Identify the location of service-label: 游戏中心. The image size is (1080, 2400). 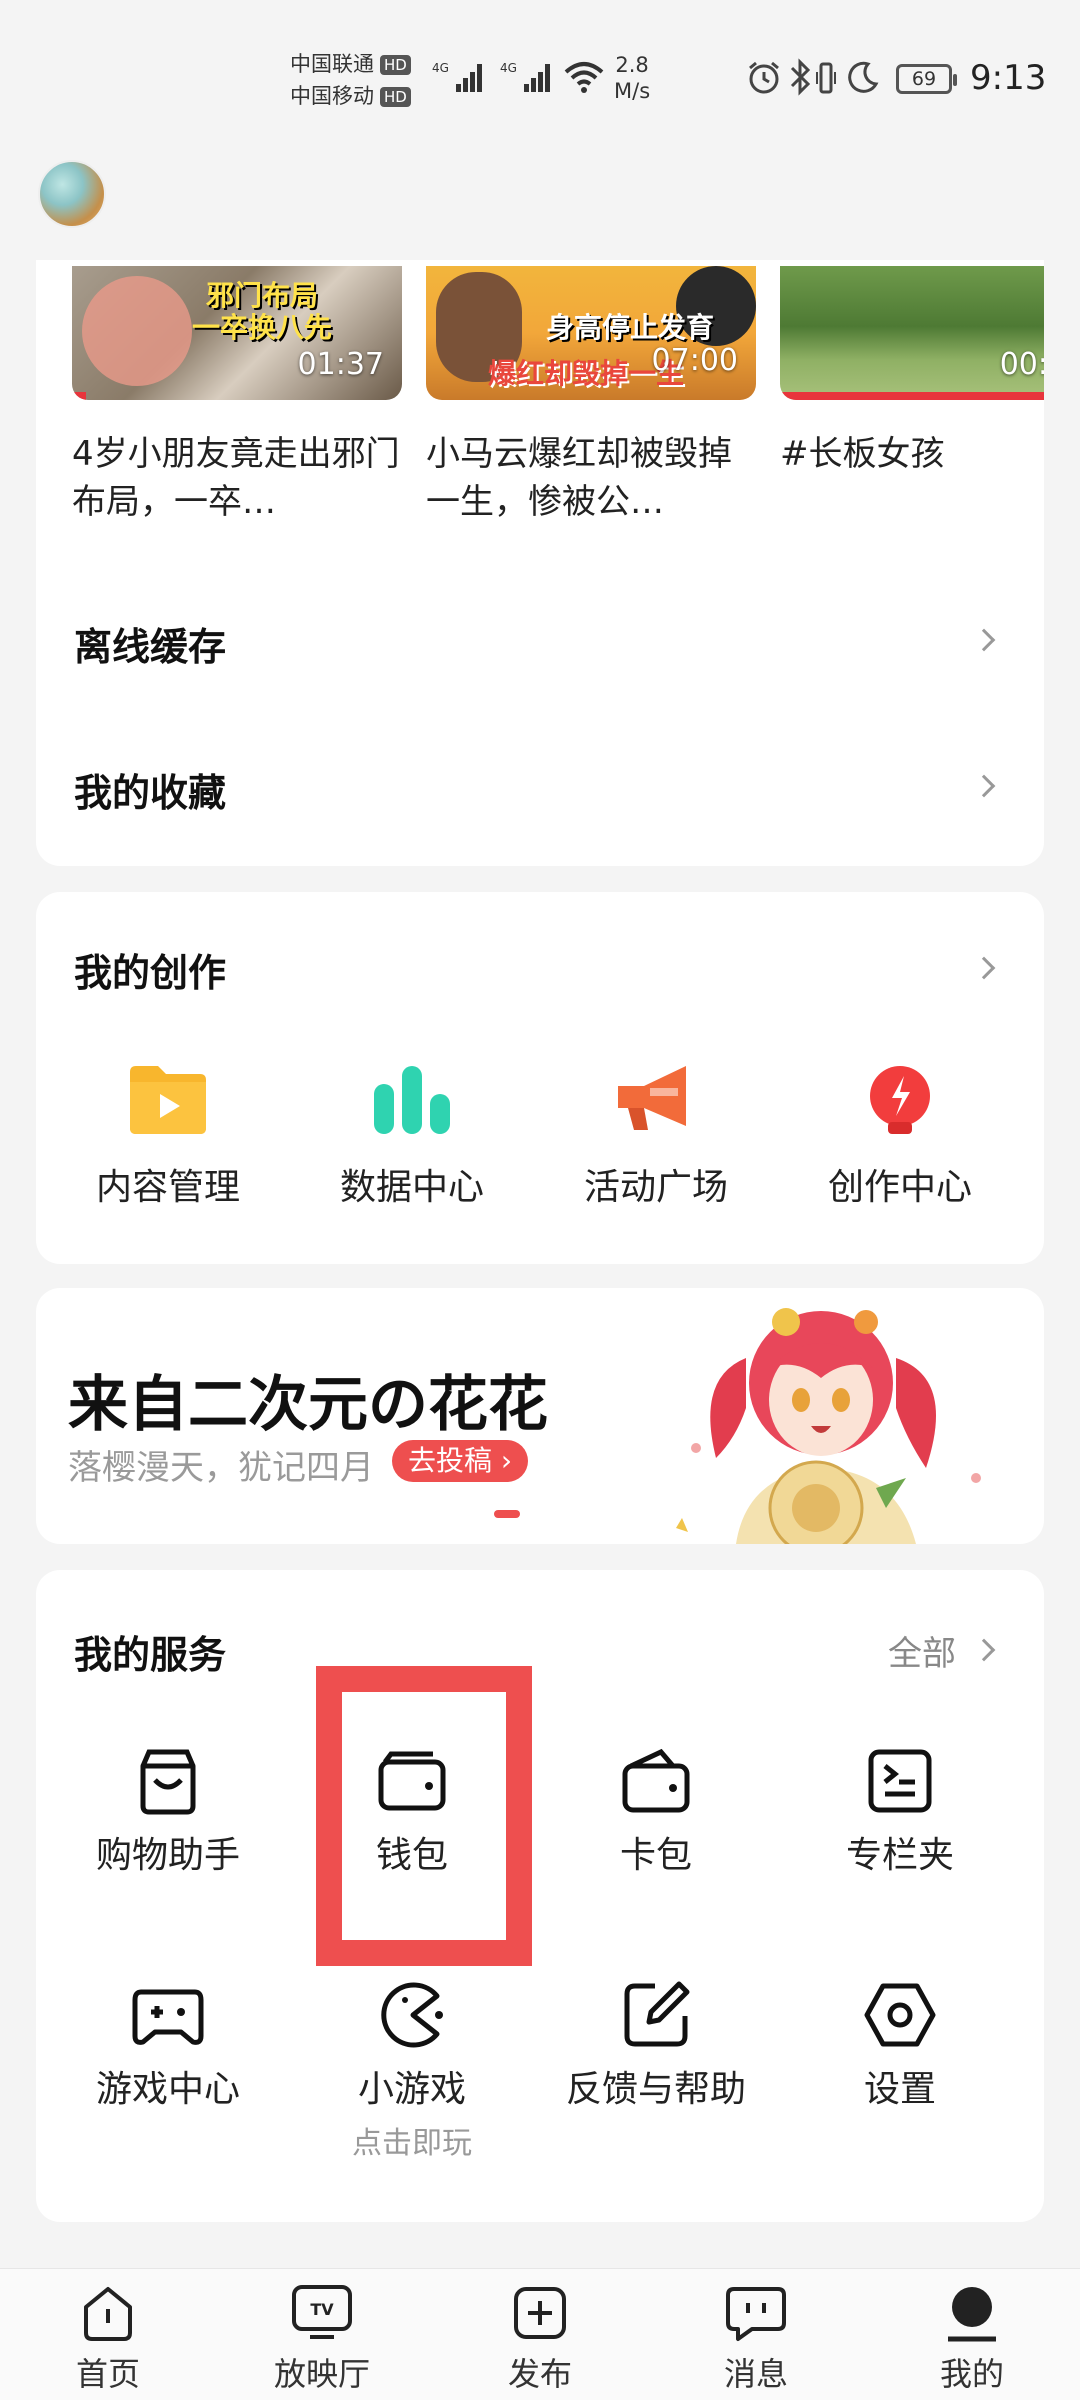
(167, 2089).